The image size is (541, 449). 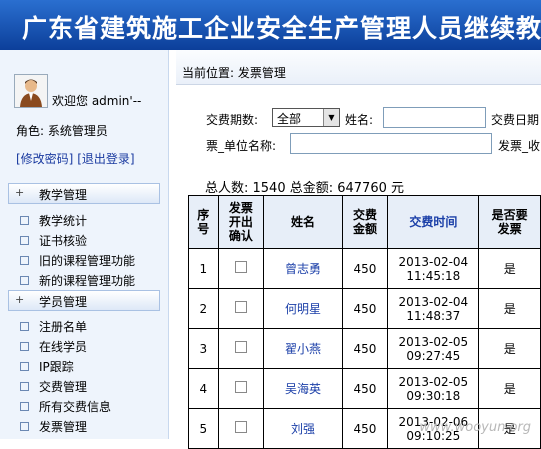 I want to click on menu-item-label: 旧的课程管理功能, so click(x=87, y=261).